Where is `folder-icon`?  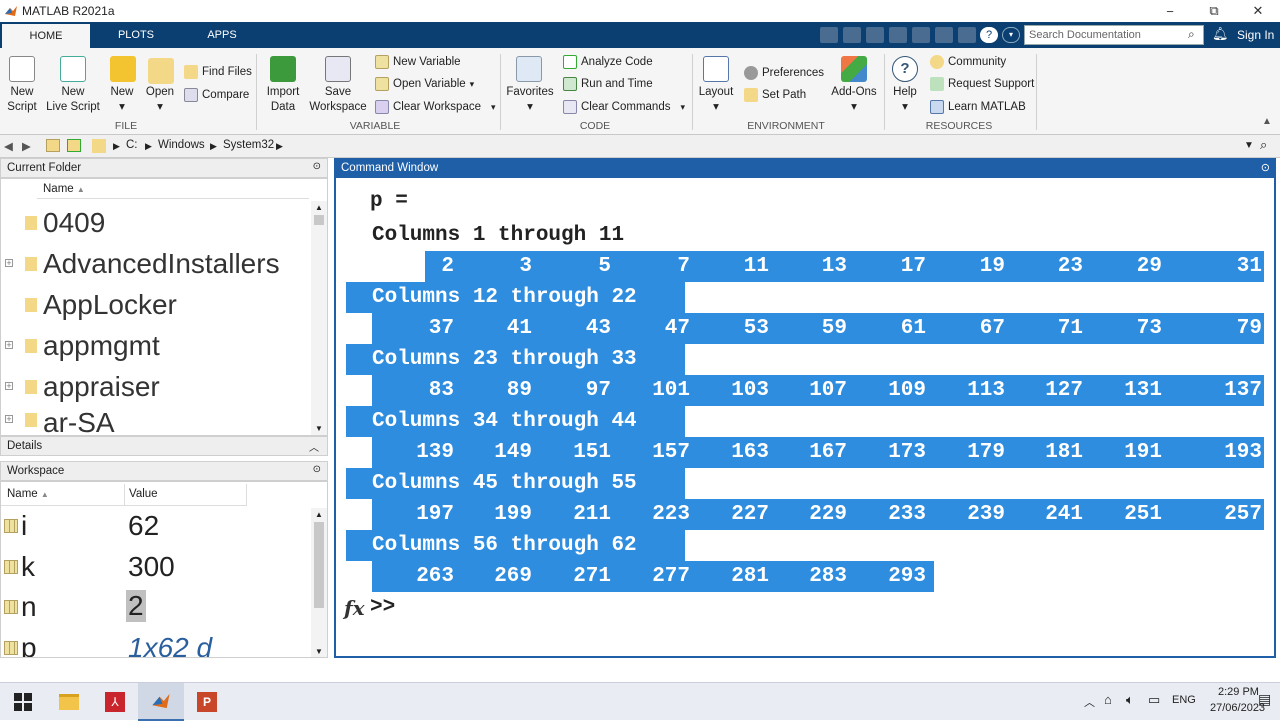
folder-icon is located at coordinates (31, 345).